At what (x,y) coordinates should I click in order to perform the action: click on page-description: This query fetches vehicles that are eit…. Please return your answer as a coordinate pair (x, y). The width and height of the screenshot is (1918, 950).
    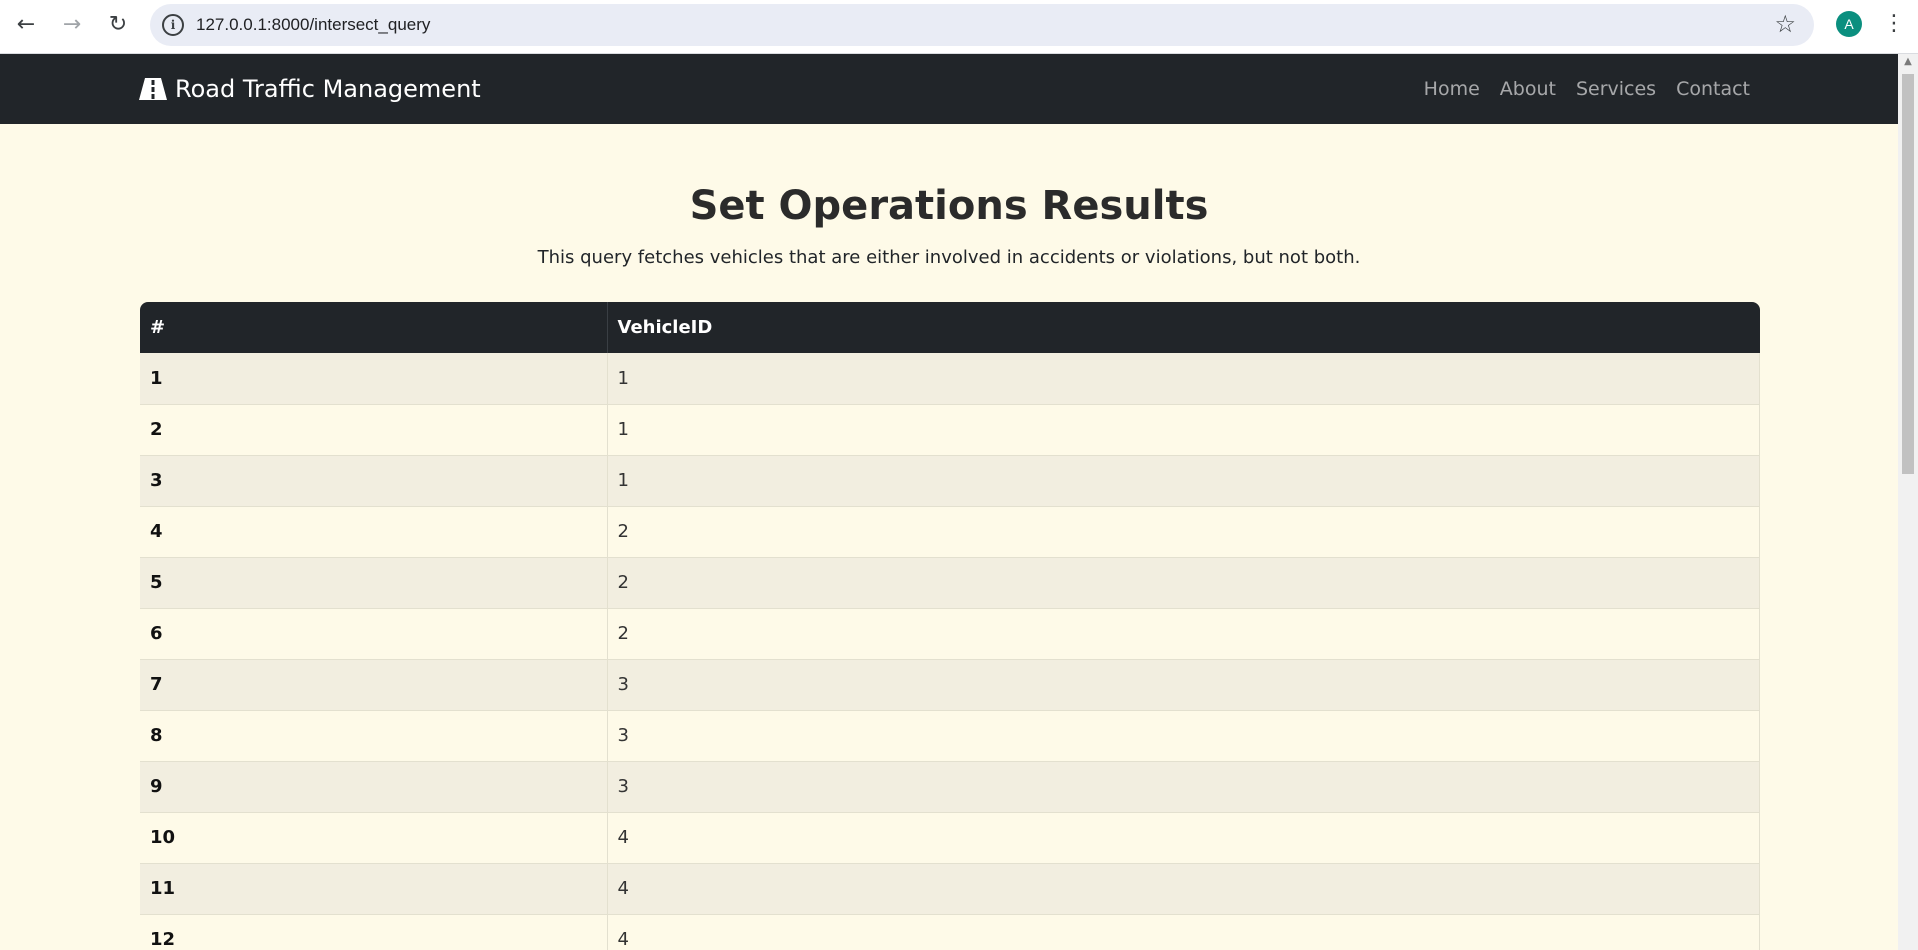
    Looking at the image, I should click on (949, 257).